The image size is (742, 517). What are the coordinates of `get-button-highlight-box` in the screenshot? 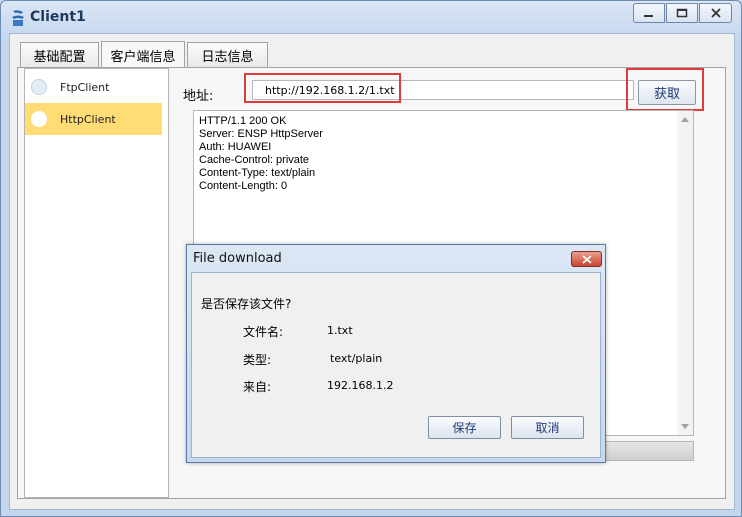 It's located at (665, 89).